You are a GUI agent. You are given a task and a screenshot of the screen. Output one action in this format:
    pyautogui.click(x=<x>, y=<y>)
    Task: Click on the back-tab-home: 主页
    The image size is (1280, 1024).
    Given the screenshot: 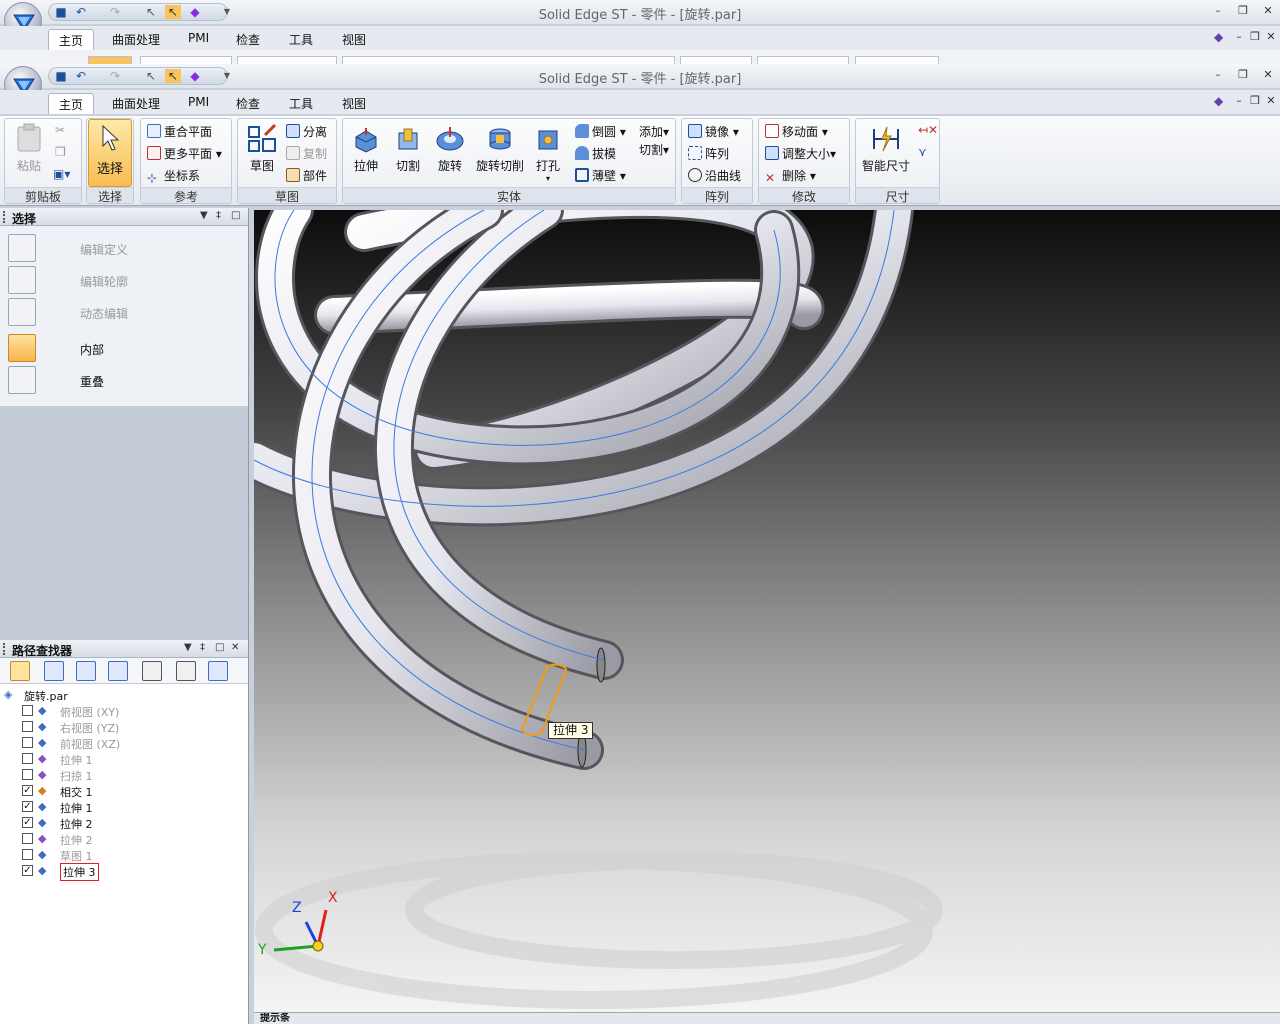 What is the action you would take?
    pyautogui.click(x=71, y=39)
    